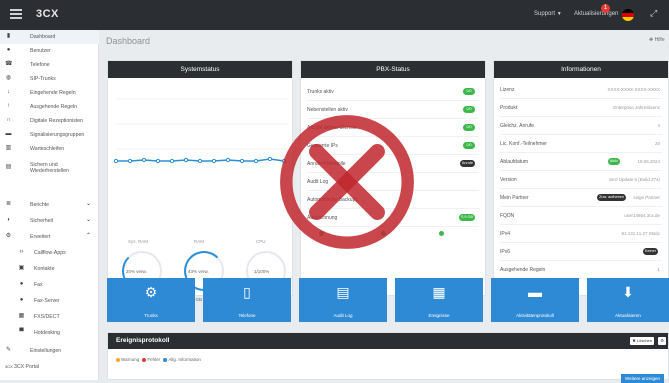 This screenshot has width=669, height=383. I want to click on group-icon: ▬, so click(8, 134).